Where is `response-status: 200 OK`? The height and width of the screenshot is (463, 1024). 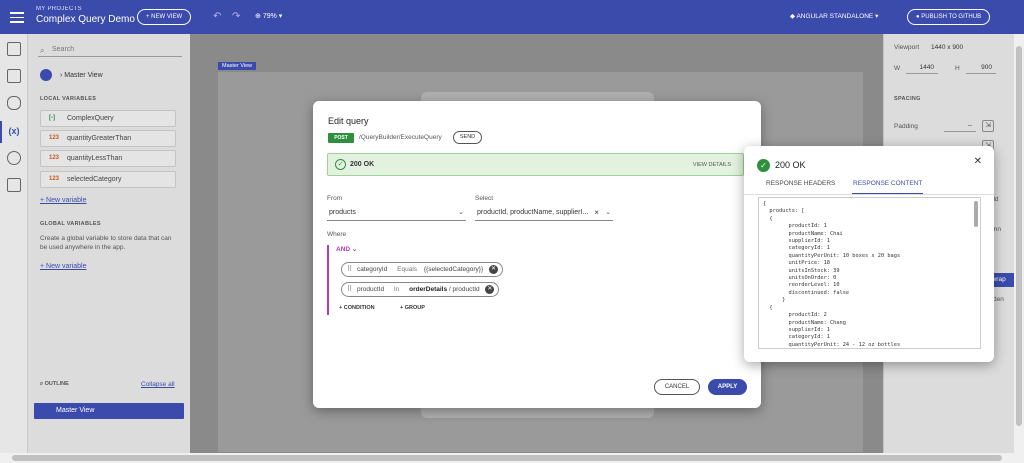
response-status: 200 OK is located at coordinates (790, 165).